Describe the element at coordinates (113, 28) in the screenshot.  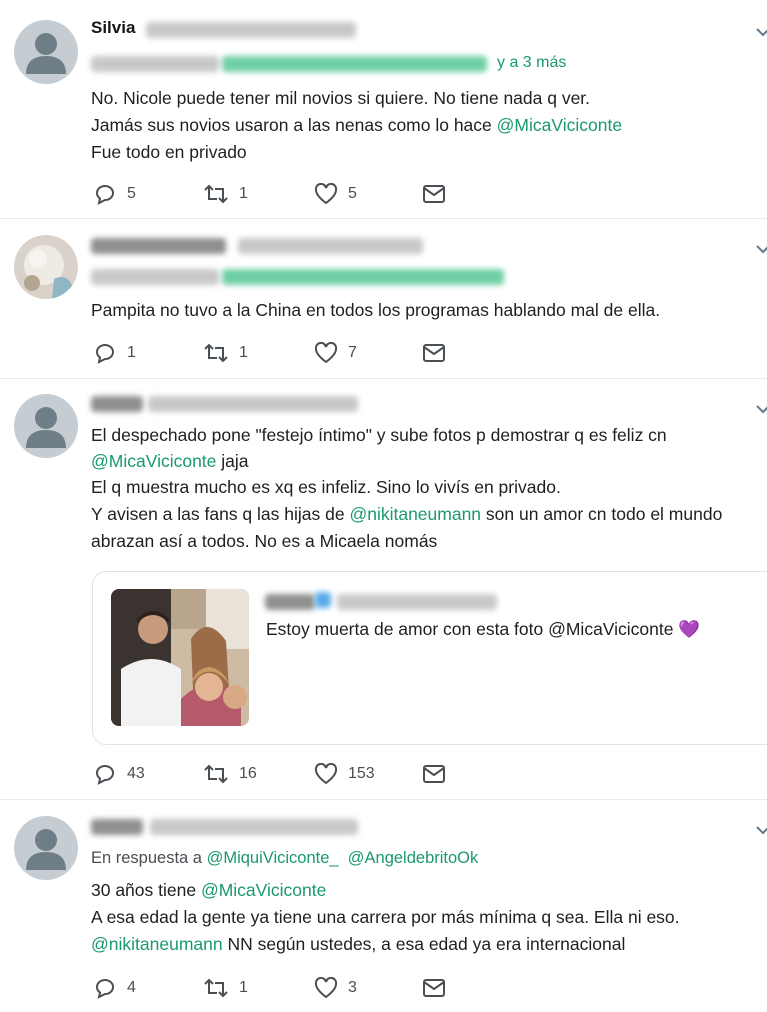
I see `author-name: Silvia` at that location.